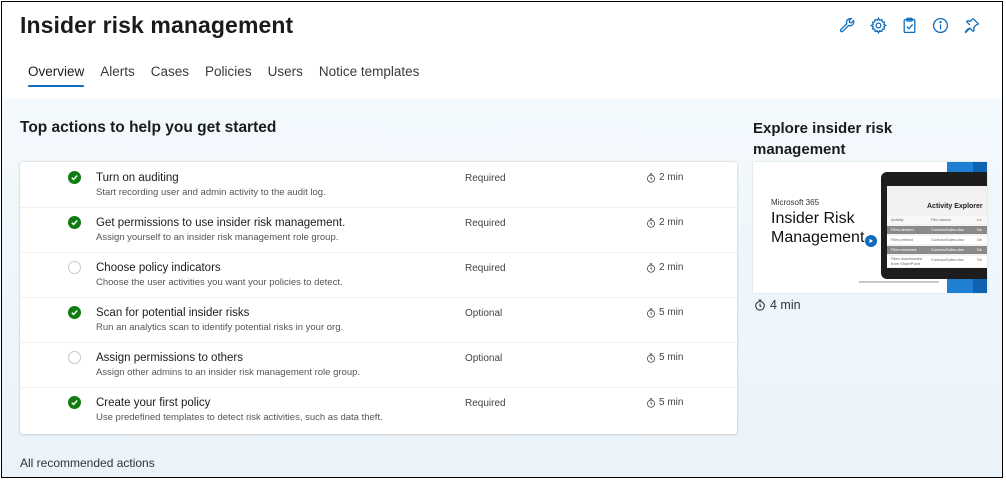  I want to click on action-title: Scan for potential insider risks, so click(173, 313).